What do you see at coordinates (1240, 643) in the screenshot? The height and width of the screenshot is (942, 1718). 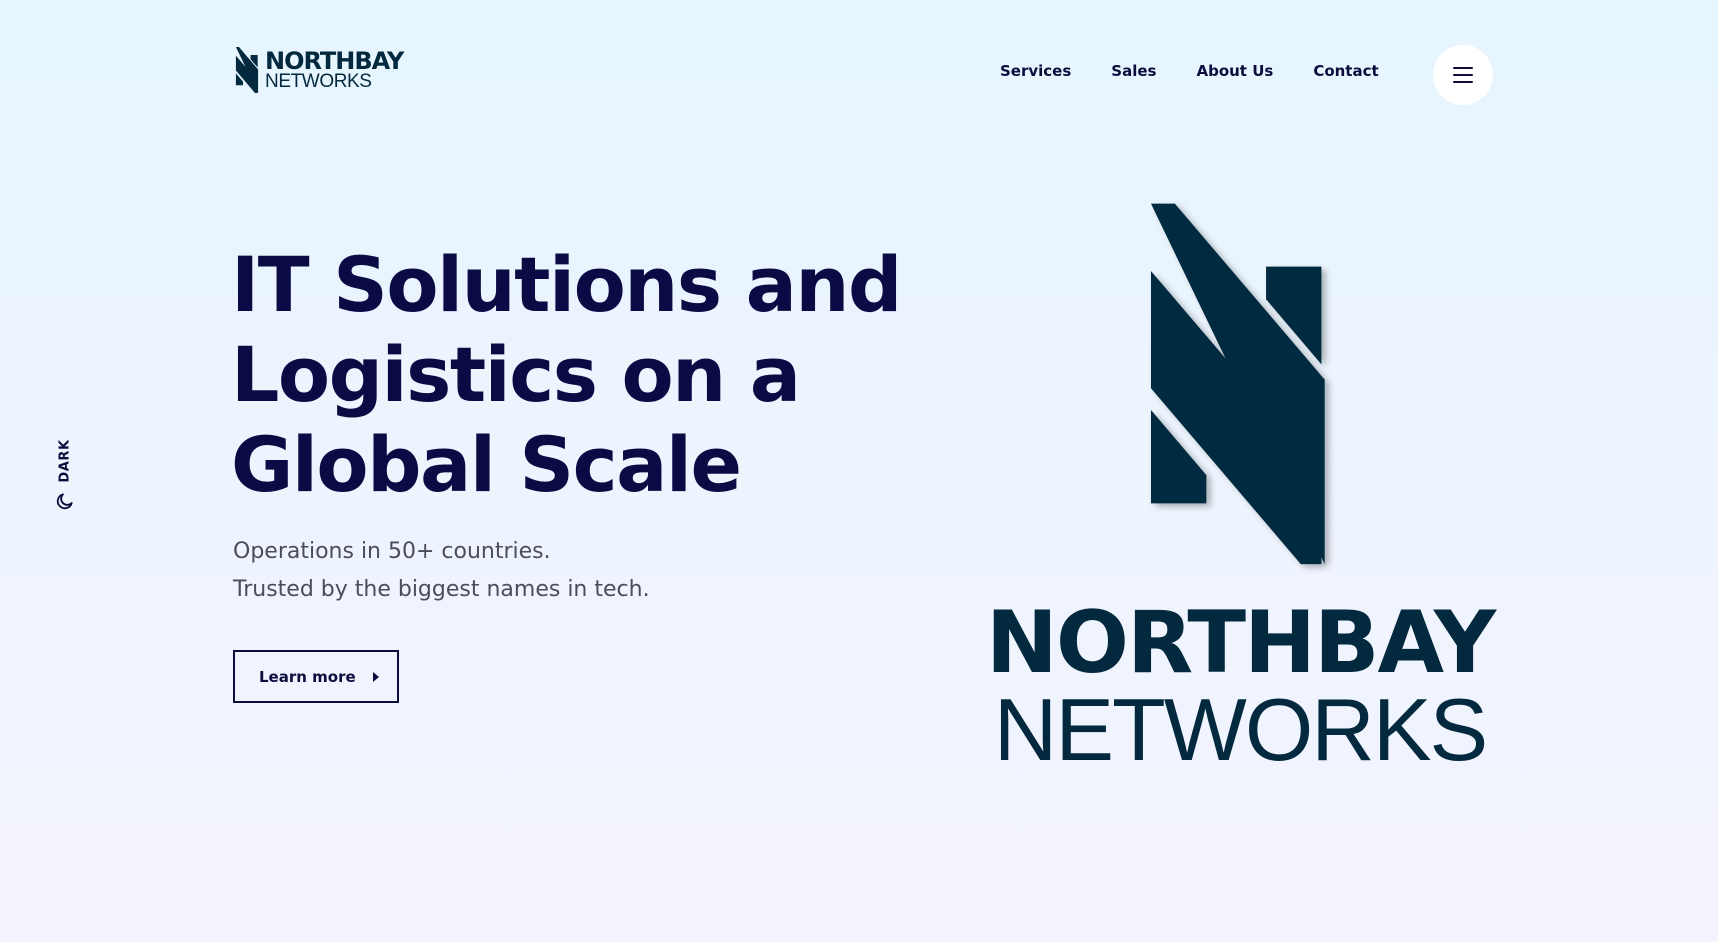 I see `brand-wordmark-line1: NORTHBAY` at bounding box center [1240, 643].